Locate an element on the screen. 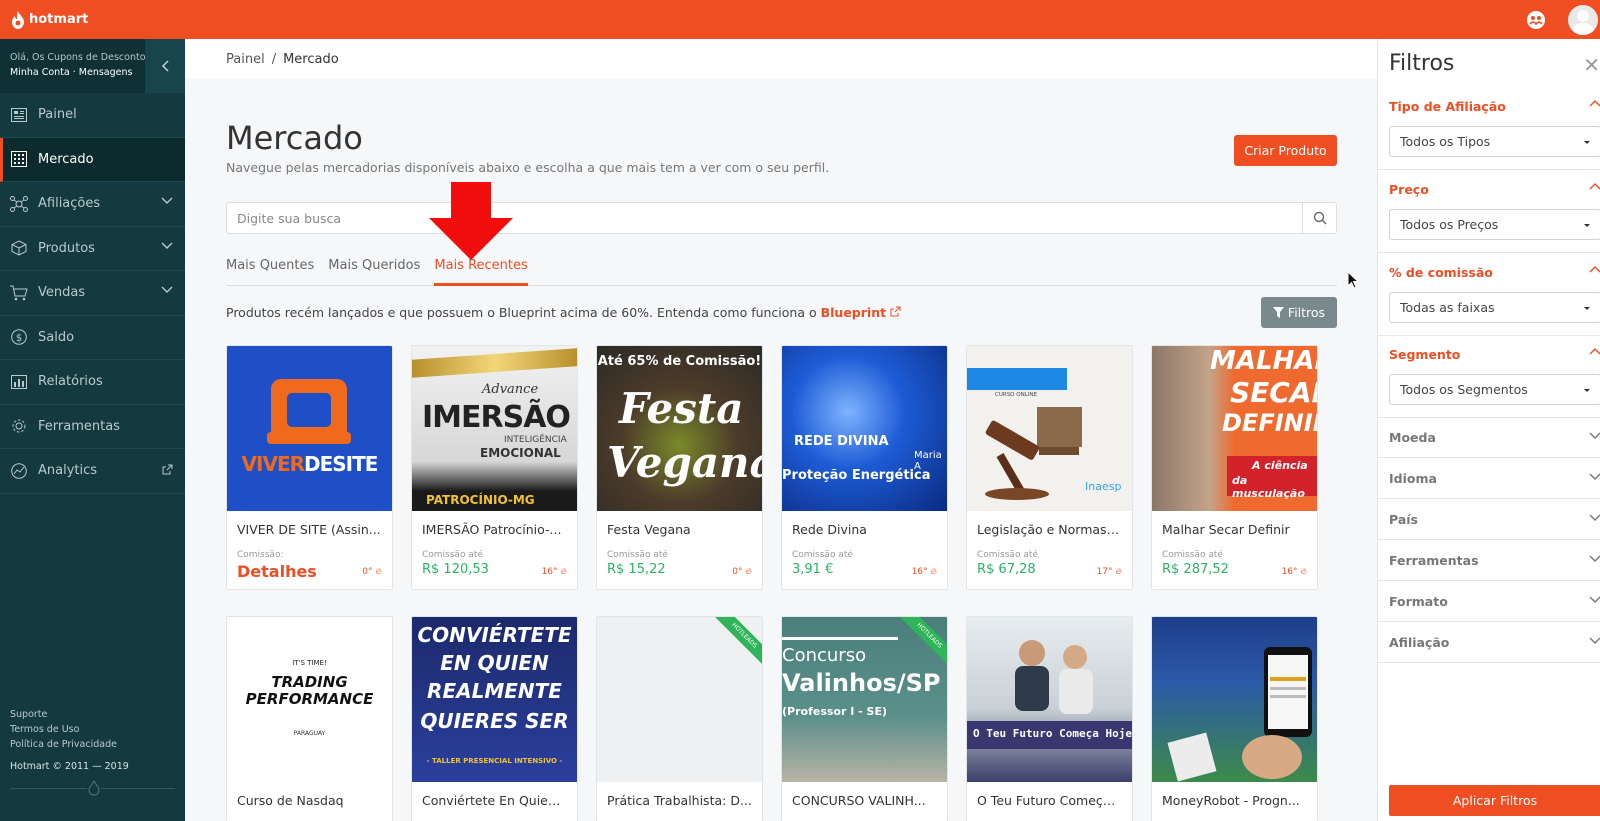 The width and height of the screenshot is (1600, 821). messages-link: Mensagens is located at coordinates (106, 72).